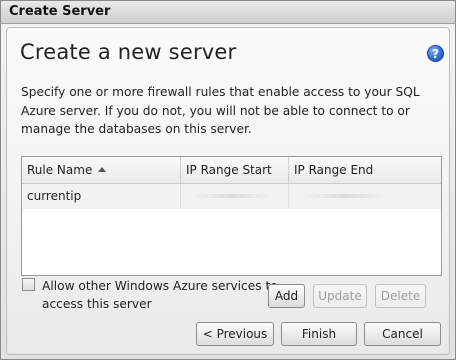  I want to click on finish-button: Finish, so click(319, 334).